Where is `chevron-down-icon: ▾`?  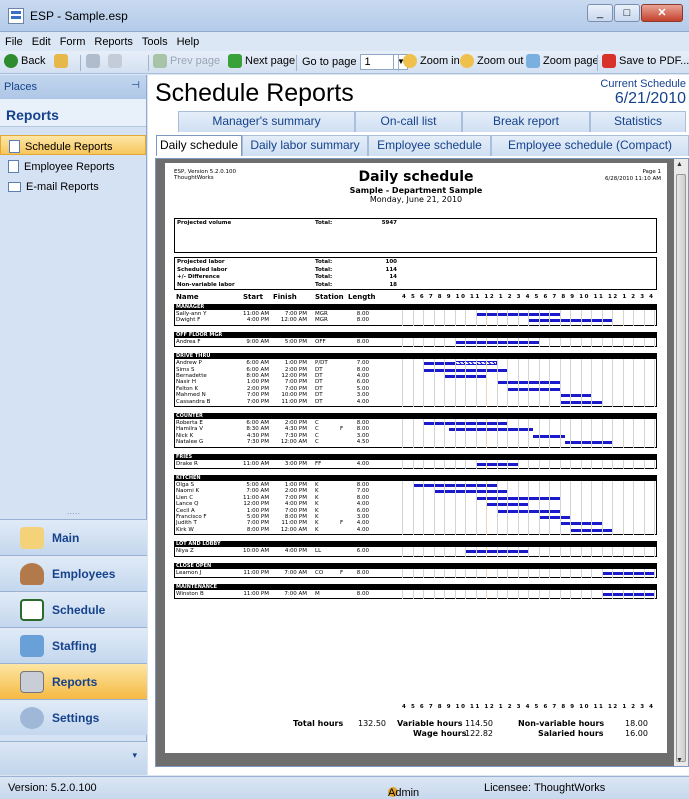 chevron-down-icon: ▾ is located at coordinates (73, 758).